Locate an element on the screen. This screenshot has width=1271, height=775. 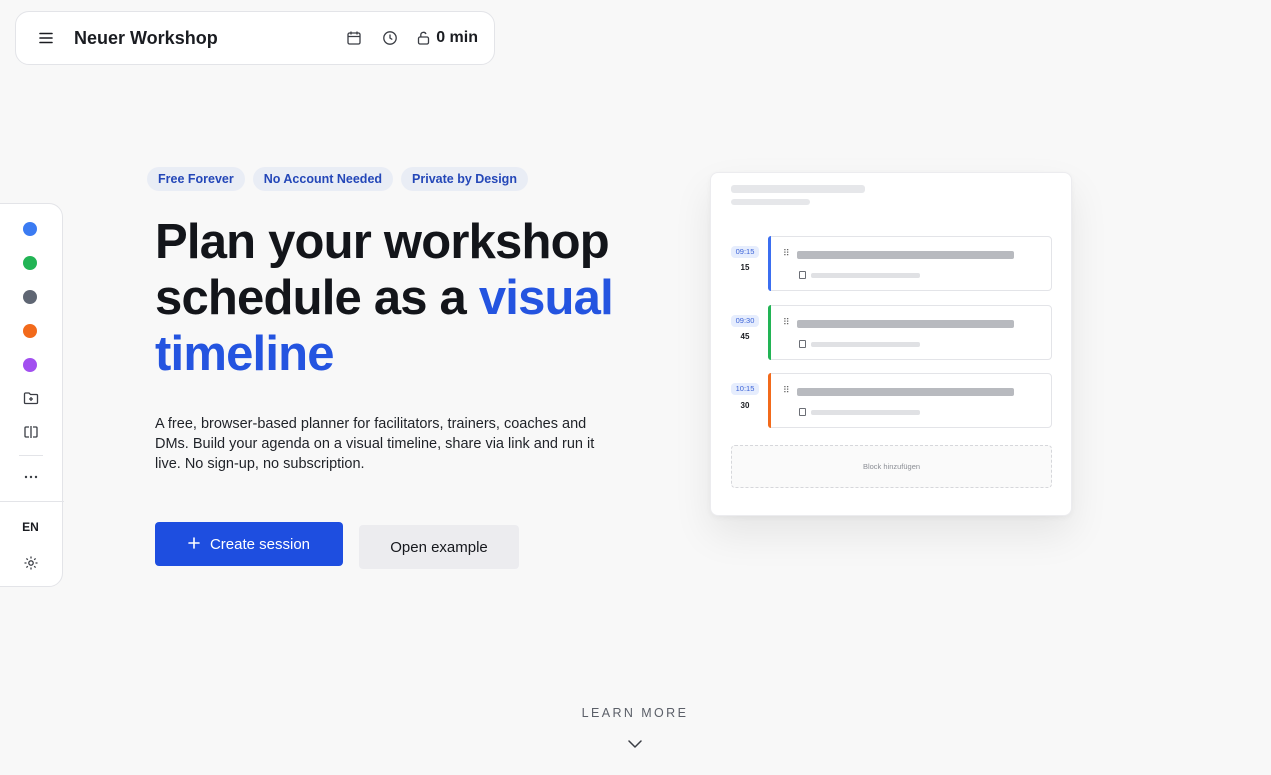
split-view-icon is located at coordinates (31, 432).